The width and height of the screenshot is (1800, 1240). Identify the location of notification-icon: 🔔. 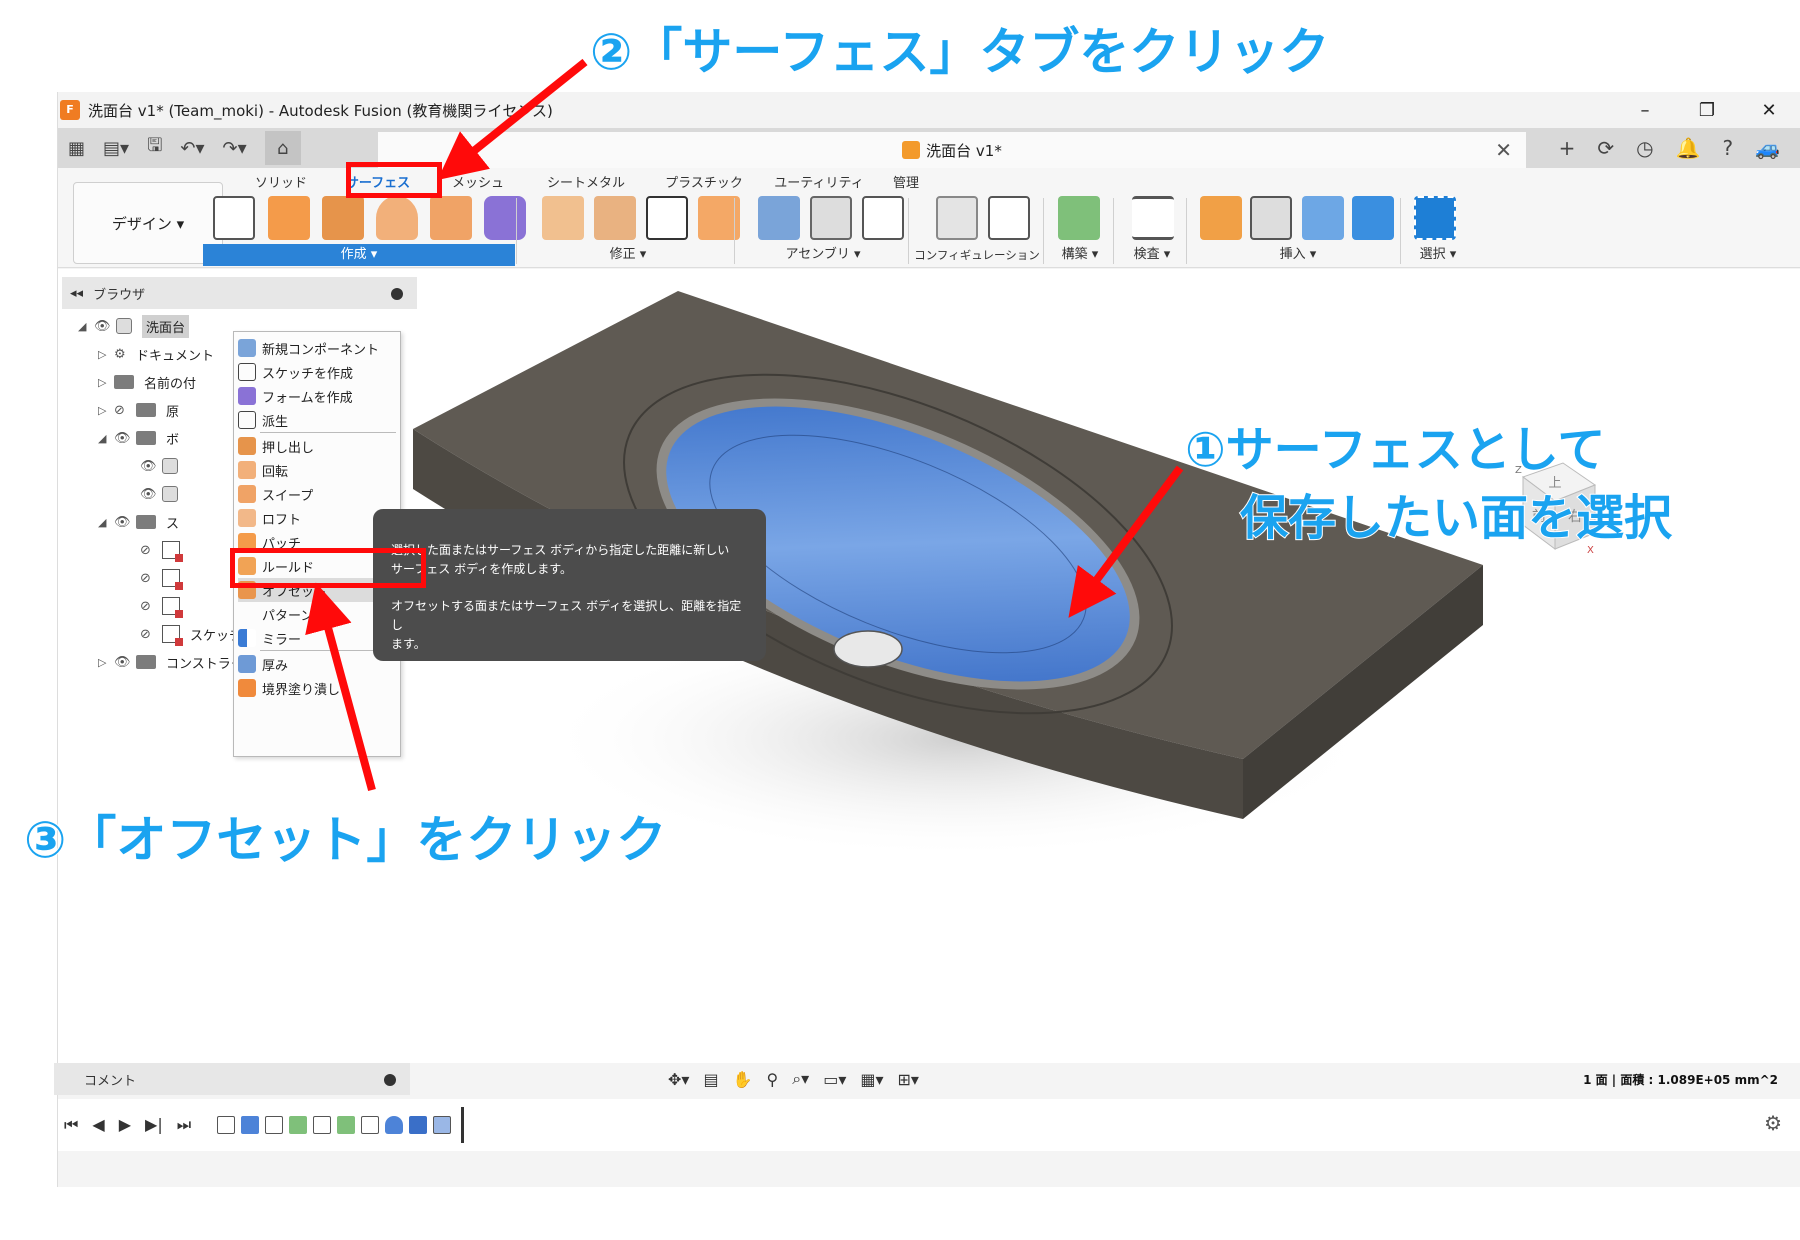
(1688, 148).